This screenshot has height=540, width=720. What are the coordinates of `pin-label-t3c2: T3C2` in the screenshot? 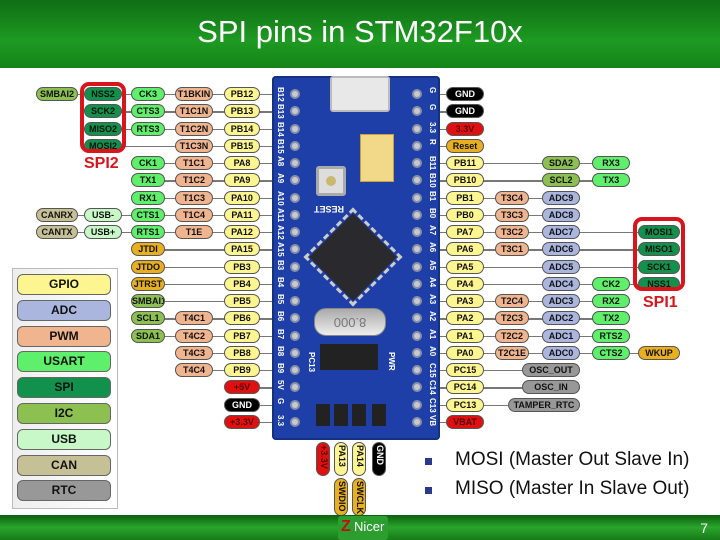 It's located at (512, 232).